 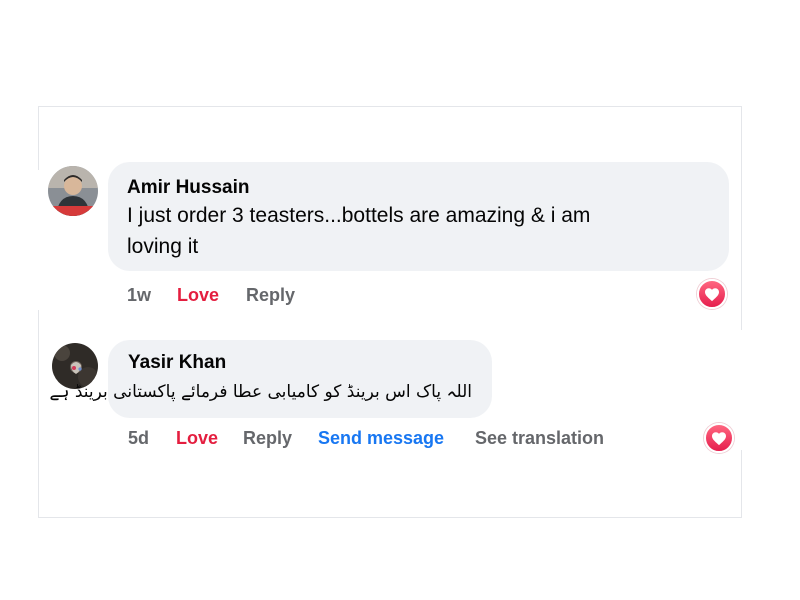 What do you see at coordinates (177, 363) in the screenshot?
I see `comment-author: Yasir Khan` at bounding box center [177, 363].